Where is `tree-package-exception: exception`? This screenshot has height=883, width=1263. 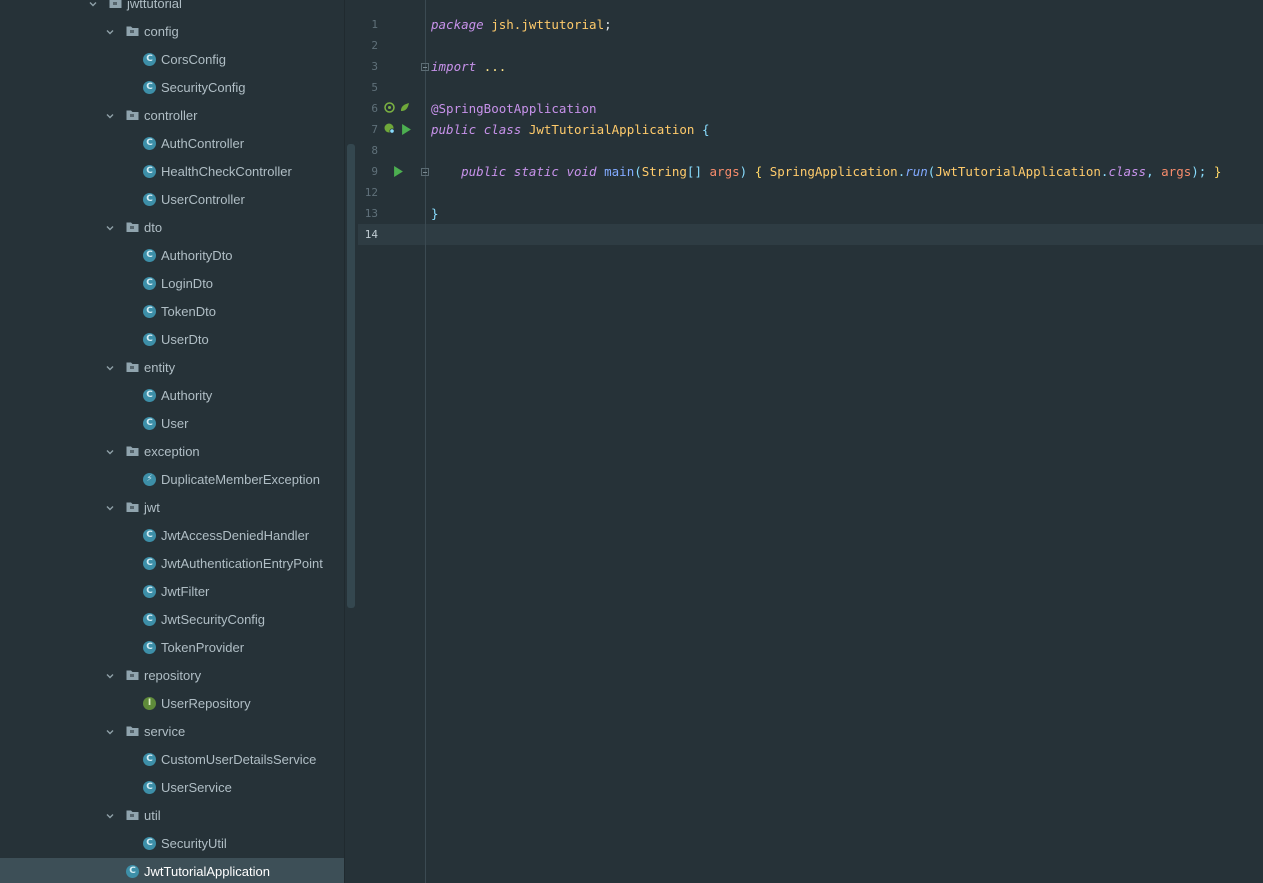 tree-package-exception: exception is located at coordinates (172, 452).